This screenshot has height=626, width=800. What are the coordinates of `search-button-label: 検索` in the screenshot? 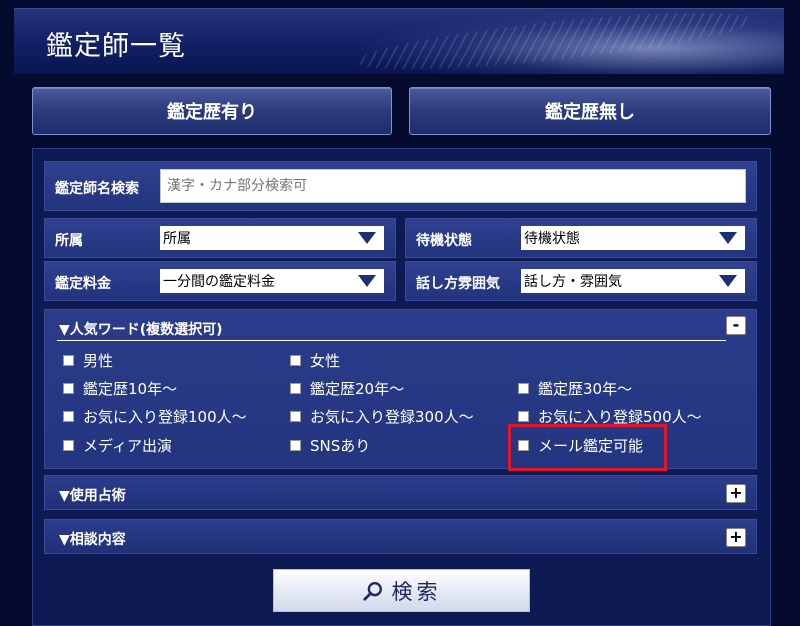 It's located at (416, 591).